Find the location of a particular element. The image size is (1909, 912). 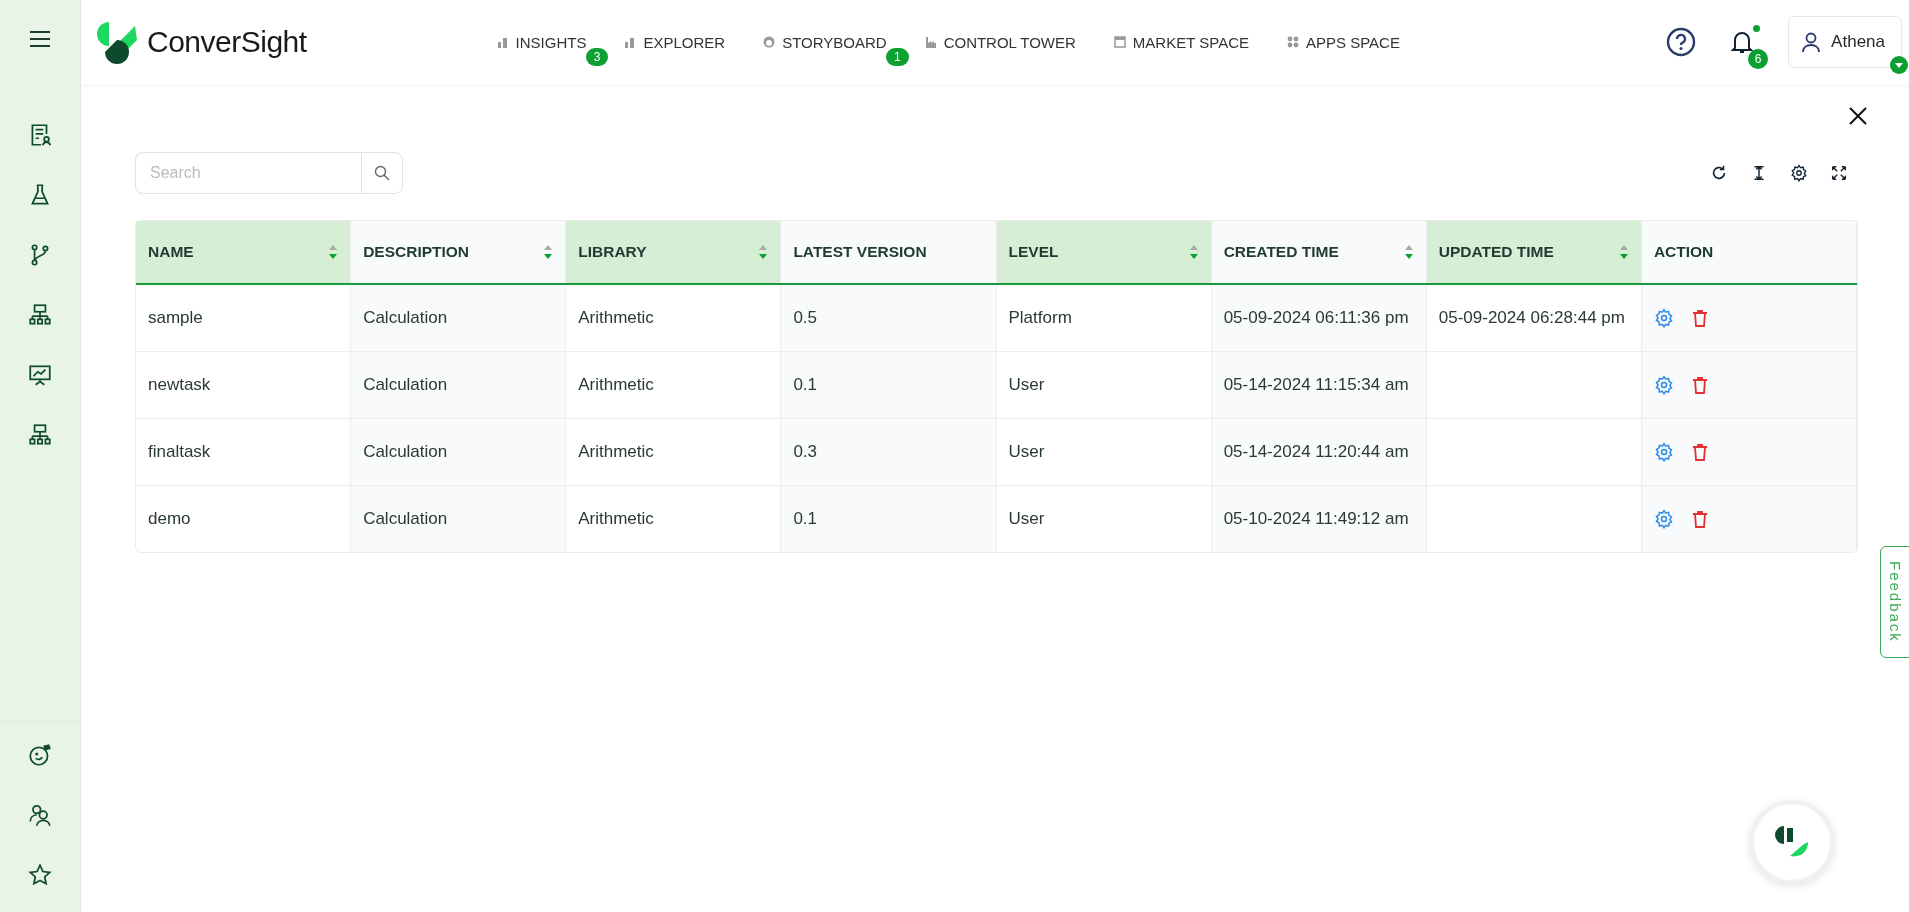

table-cell-text: Platform is located at coordinates (1040, 317).